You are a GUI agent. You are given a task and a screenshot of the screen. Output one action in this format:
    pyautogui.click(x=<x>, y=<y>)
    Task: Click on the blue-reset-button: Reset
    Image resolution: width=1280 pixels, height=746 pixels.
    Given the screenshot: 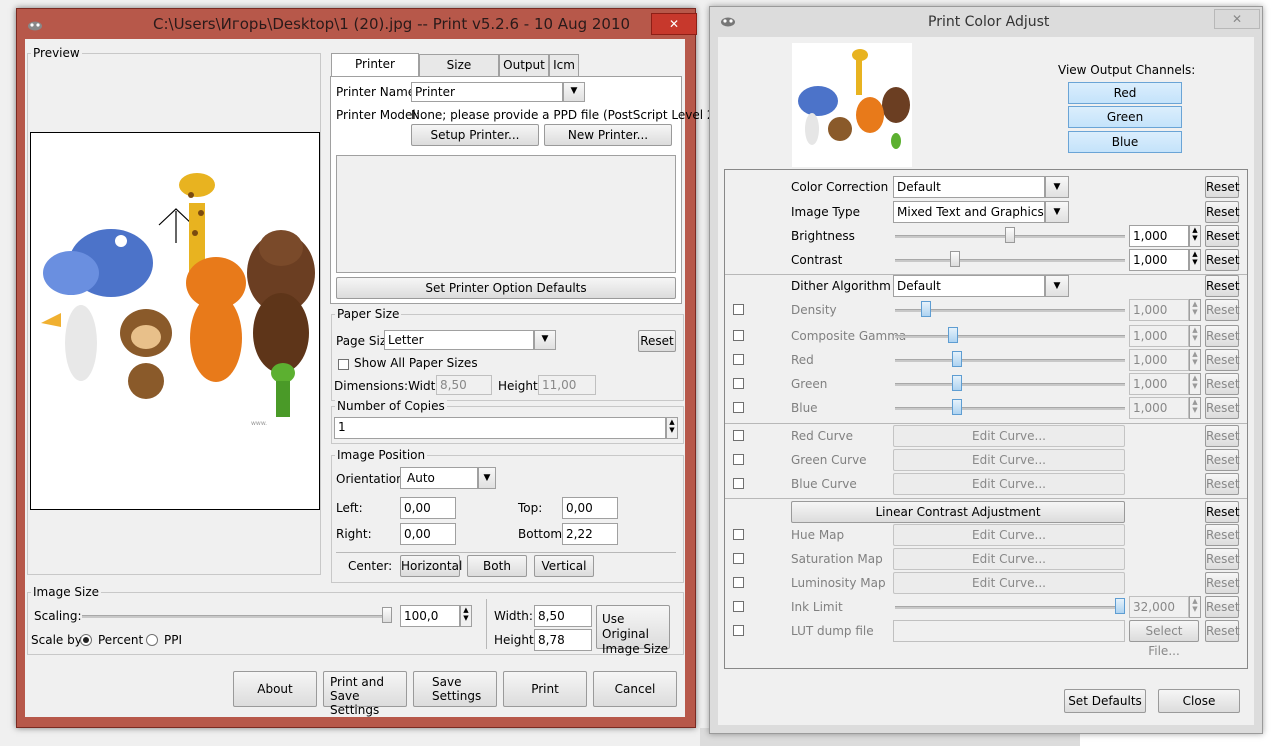 What is the action you would take?
    pyautogui.click(x=1222, y=408)
    